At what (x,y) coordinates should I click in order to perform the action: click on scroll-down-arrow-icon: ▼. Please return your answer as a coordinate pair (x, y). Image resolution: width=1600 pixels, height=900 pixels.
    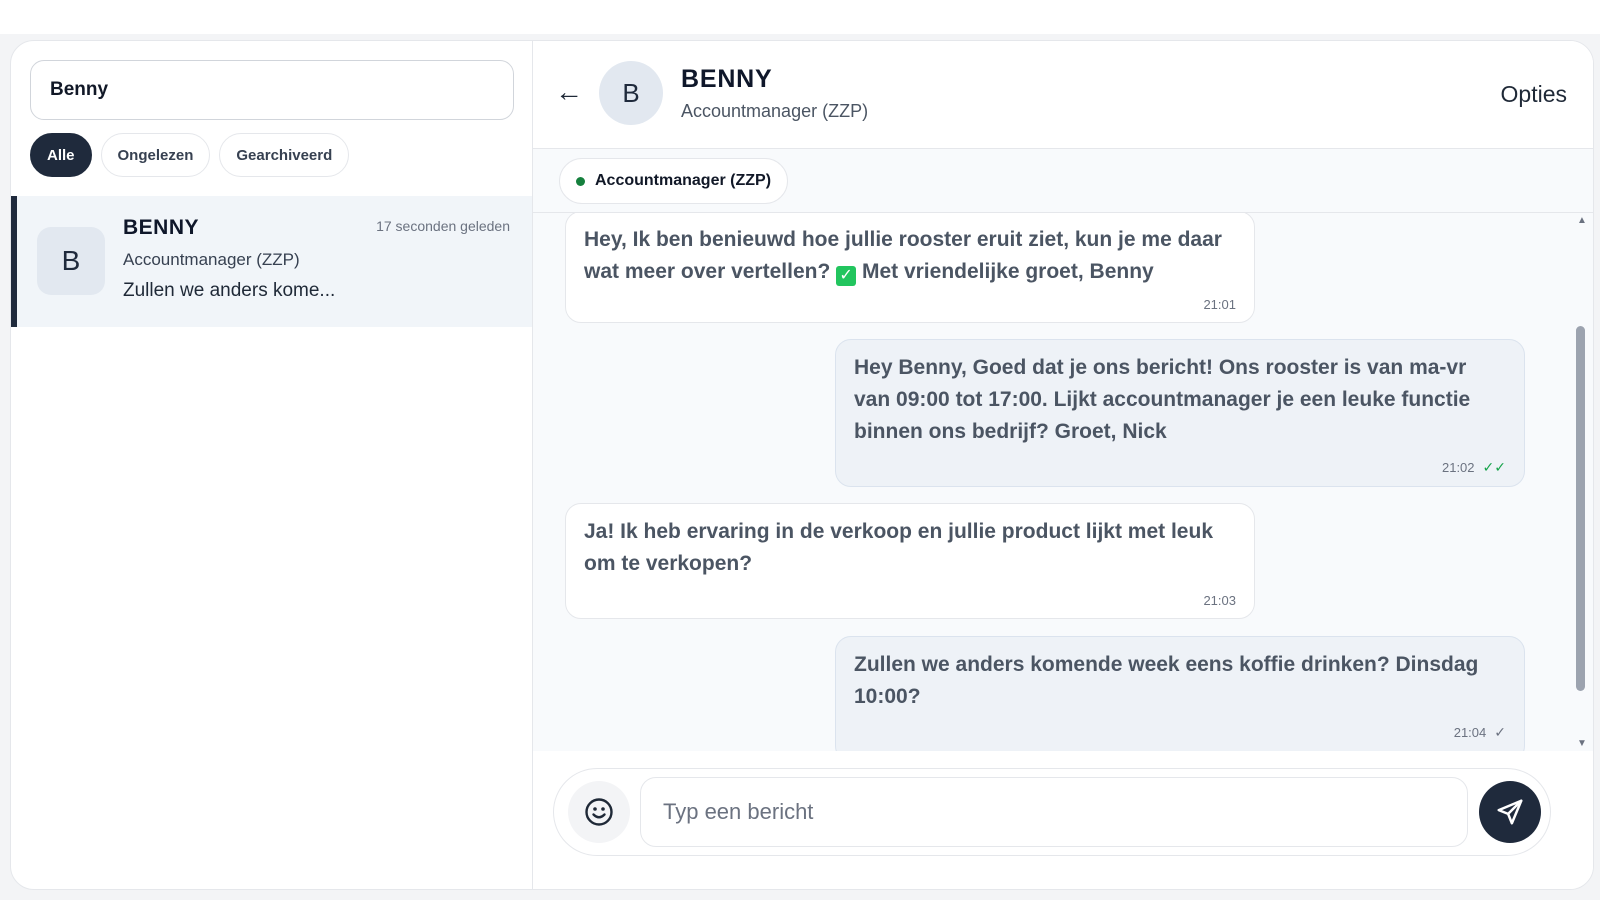
    Looking at the image, I should click on (1582, 743).